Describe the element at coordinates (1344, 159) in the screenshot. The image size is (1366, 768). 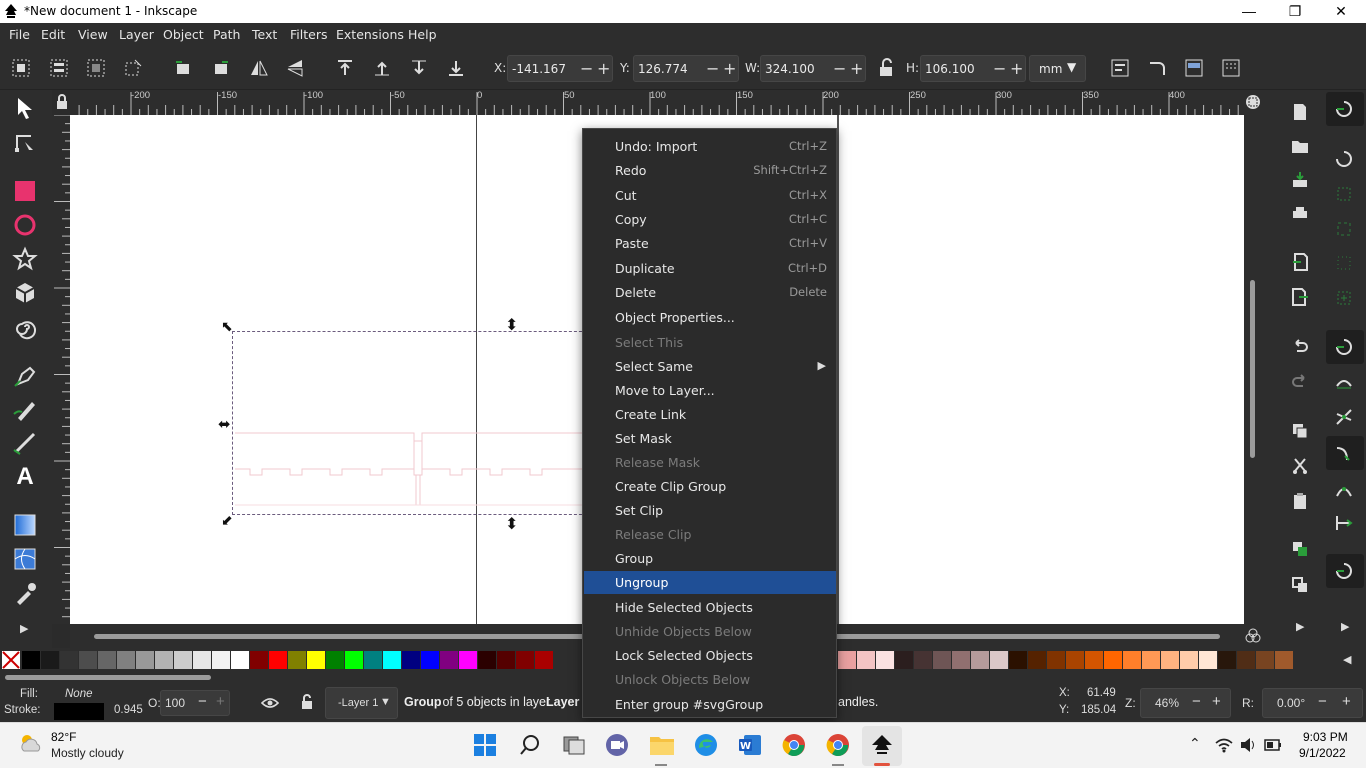
I see `snap-bbox-icon` at that location.